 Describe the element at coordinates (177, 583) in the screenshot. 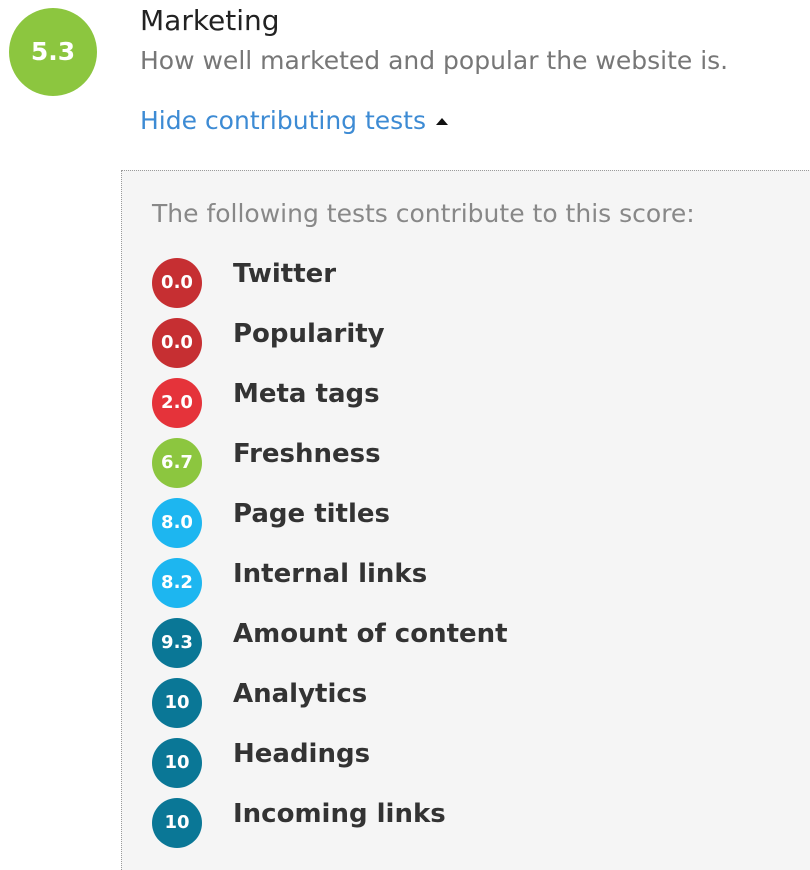

I see `test-score-badge: 8.2` at that location.